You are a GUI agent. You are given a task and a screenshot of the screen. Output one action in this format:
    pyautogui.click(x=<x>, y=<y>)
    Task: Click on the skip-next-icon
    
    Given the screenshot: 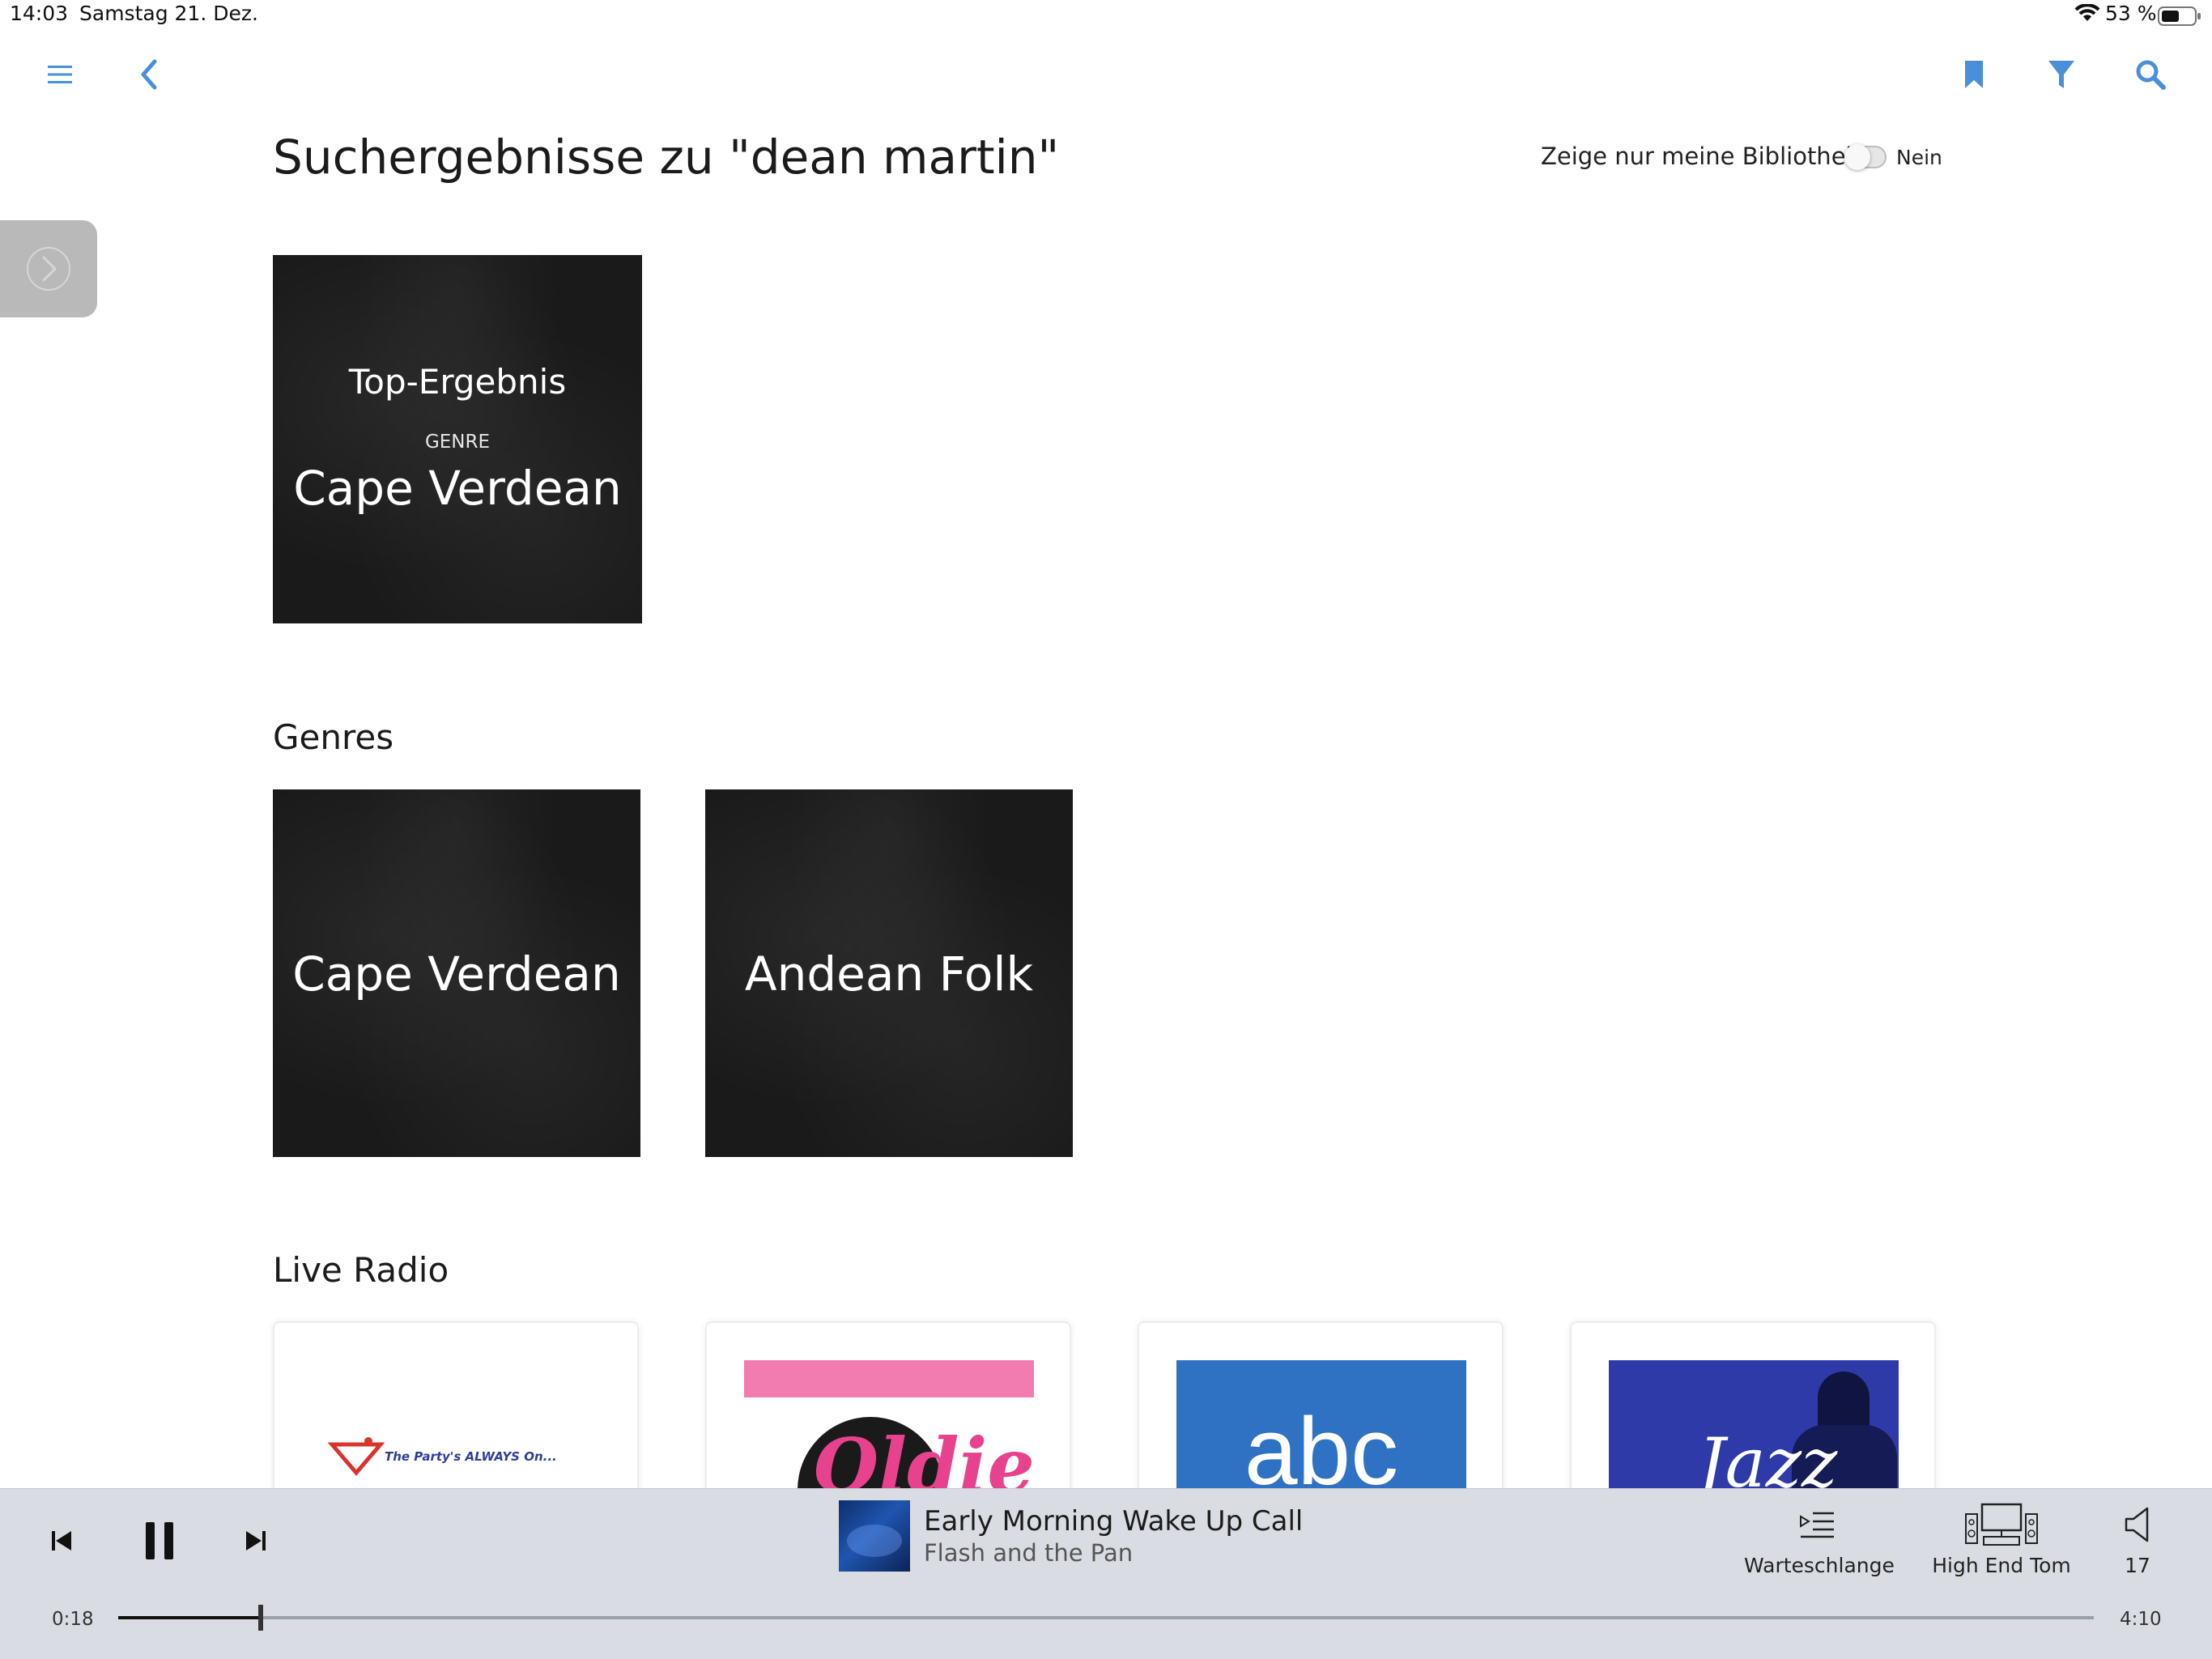 What is the action you would take?
    pyautogui.click(x=256, y=1541)
    